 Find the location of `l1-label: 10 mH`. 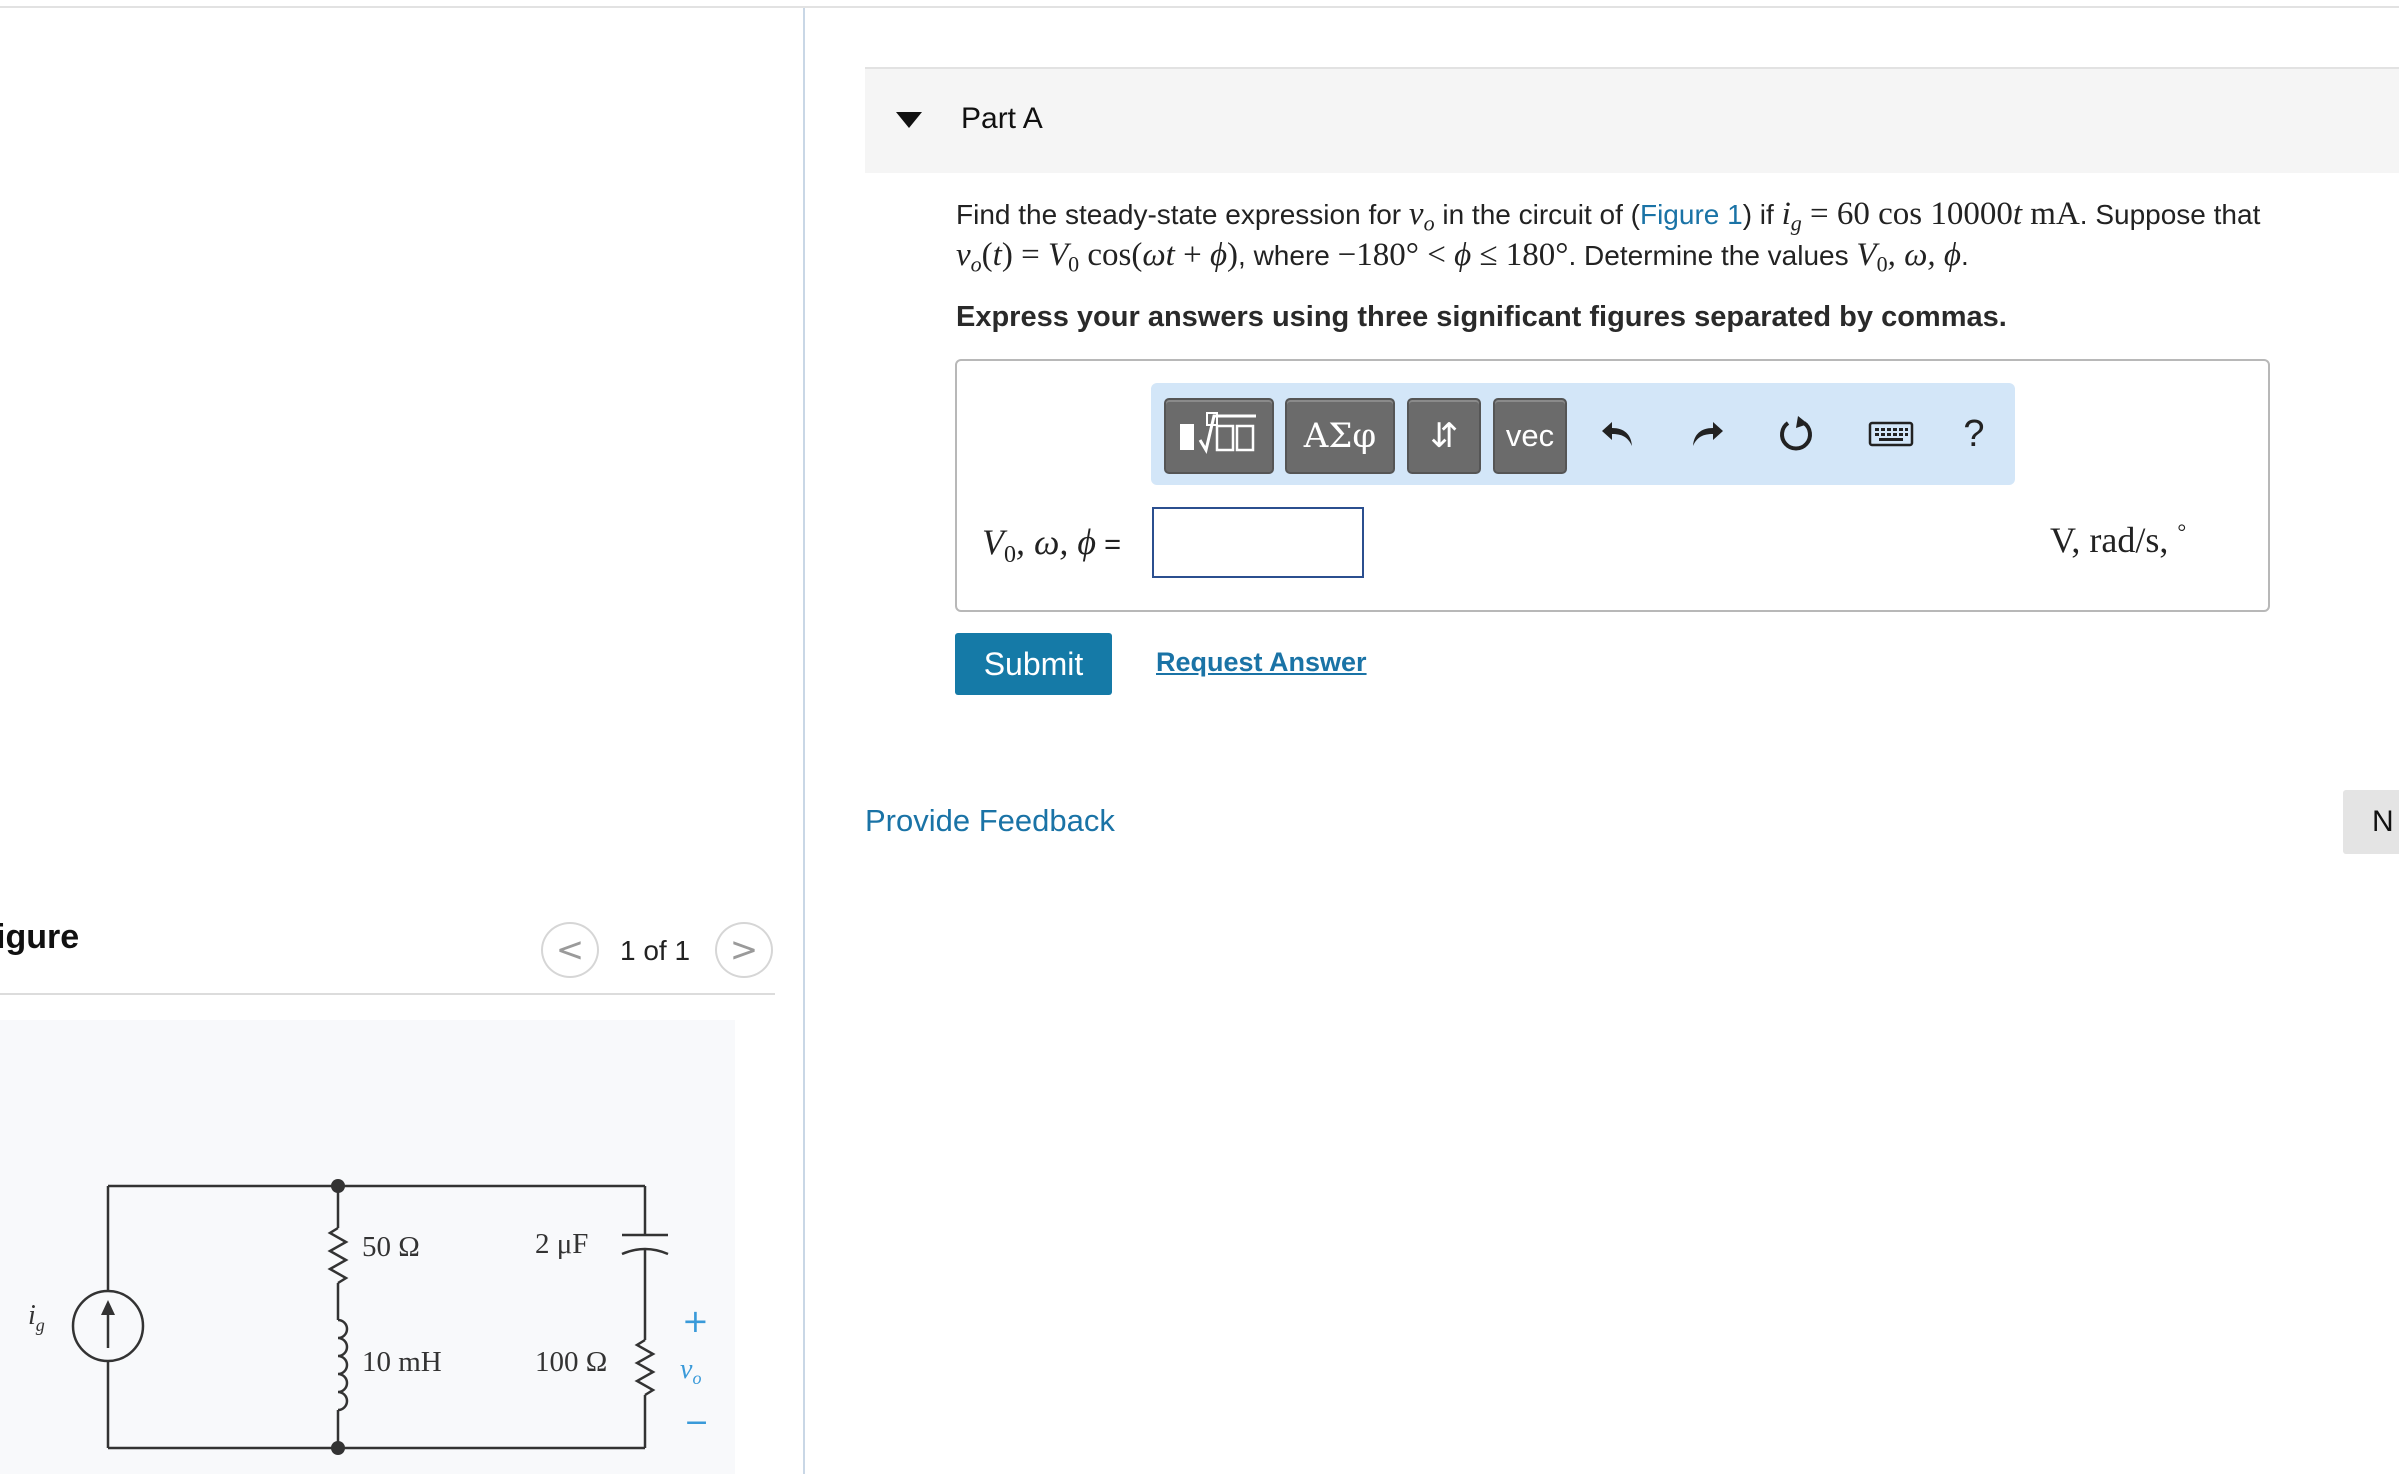

l1-label: 10 mH is located at coordinates (402, 1362).